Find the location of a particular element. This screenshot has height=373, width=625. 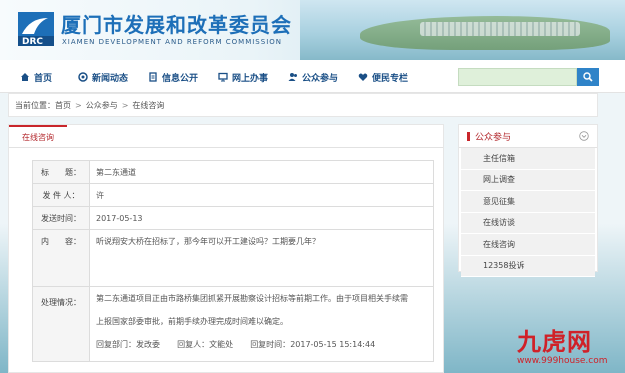

watermark: 九虎网 www.999house.com is located at coordinates (569, 347).